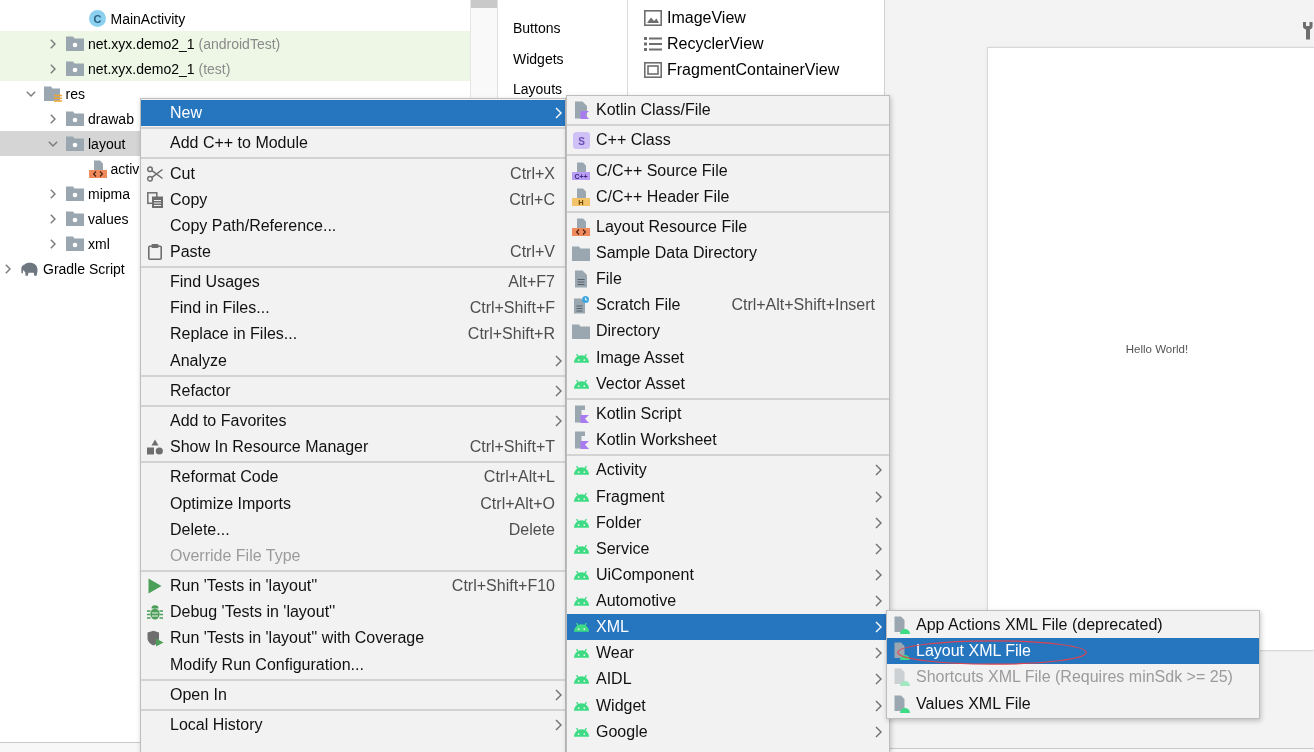  Describe the element at coordinates (581, 140) in the screenshot. I see `class-badge-icon: S` at that location.